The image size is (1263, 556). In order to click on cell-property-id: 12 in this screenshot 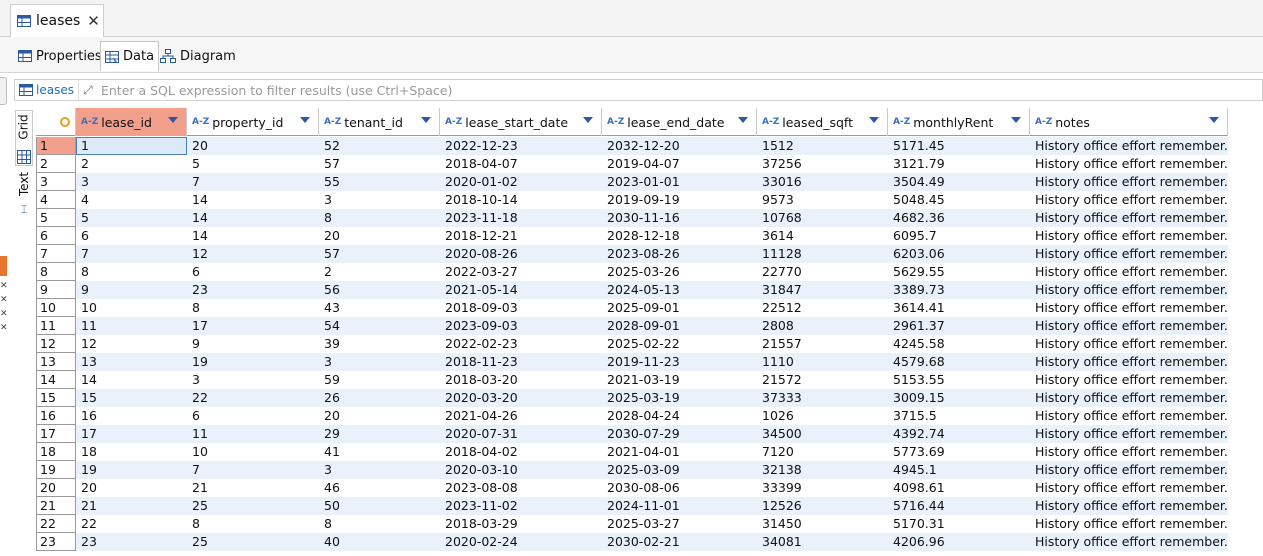, I will do `click(253, 254)`.